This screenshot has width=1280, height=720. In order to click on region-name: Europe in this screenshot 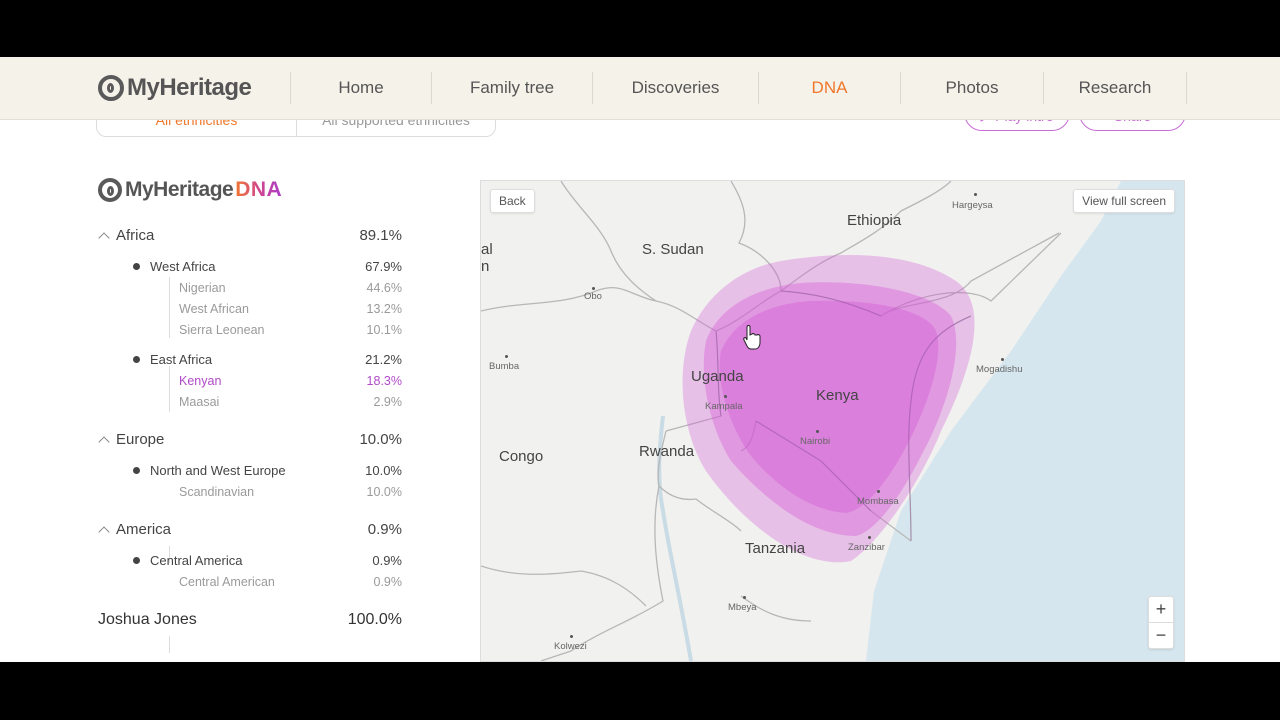, I will do `click(140, 439)`.